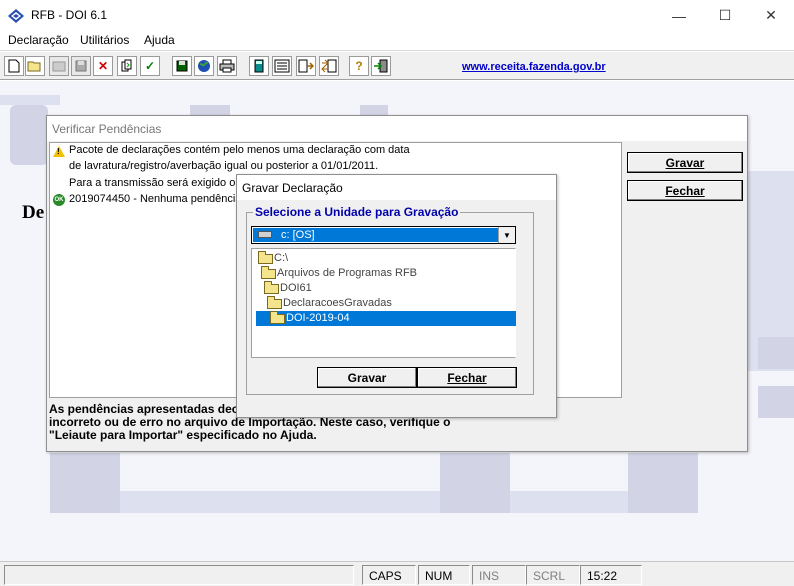 This screenshot has height=586, width=794. What do you see at coordinates (329, 66) in the screenshot?
I see `export-icon` at bounding box center [329, 66].